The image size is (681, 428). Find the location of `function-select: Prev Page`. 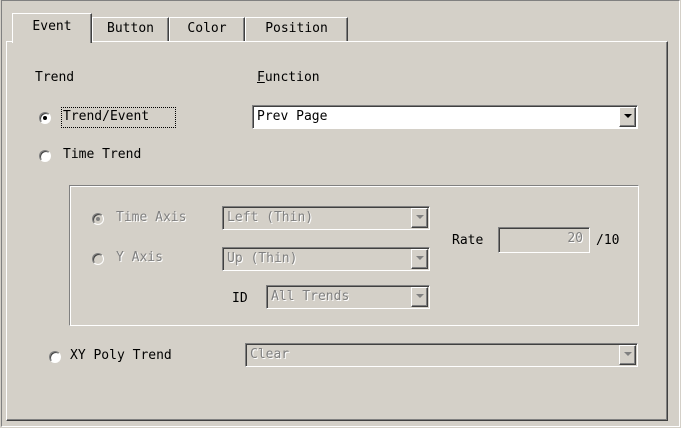

function-select: Prev Page is located at coordinates (445, 117).